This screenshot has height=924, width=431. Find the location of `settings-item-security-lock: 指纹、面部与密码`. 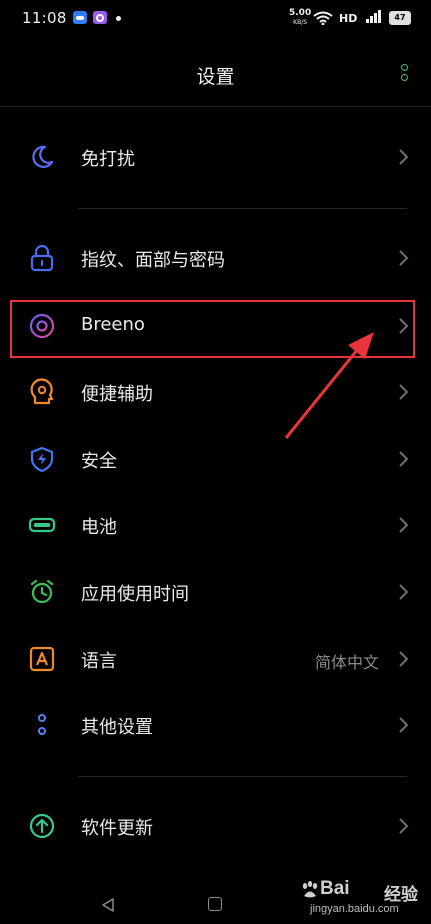

settings-item-security-lock: 指纹、面部与密码 is located at coordinates (215, 259).